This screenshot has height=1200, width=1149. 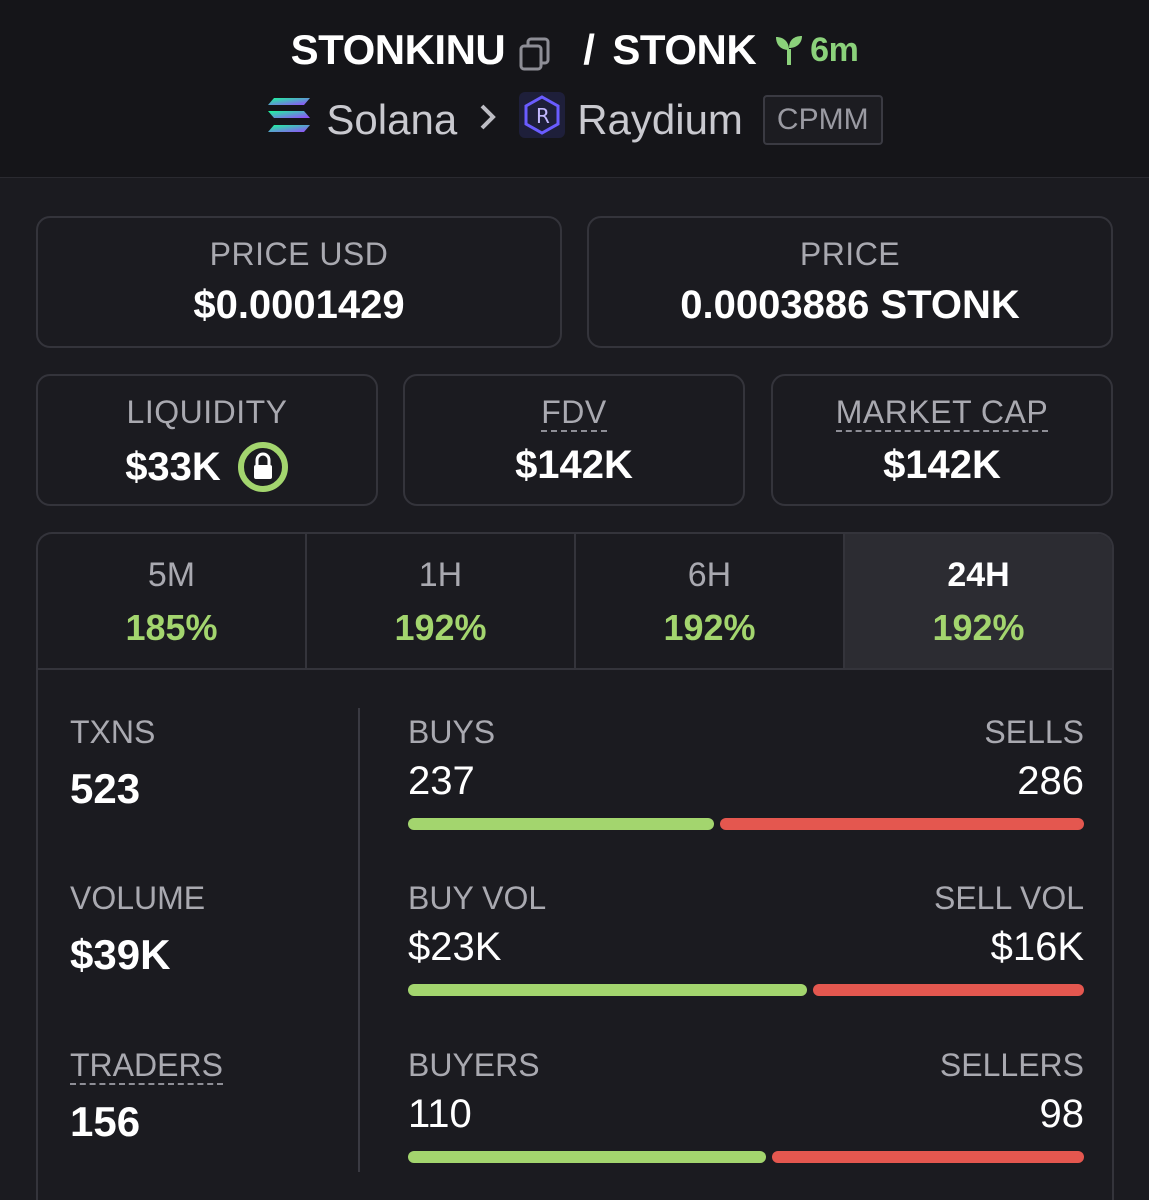 What do you see at coordinates (850, 282) in the screenshot?
I see `price-card: PRICE 0.0003886 STONK` at bounding box center [850, 282].